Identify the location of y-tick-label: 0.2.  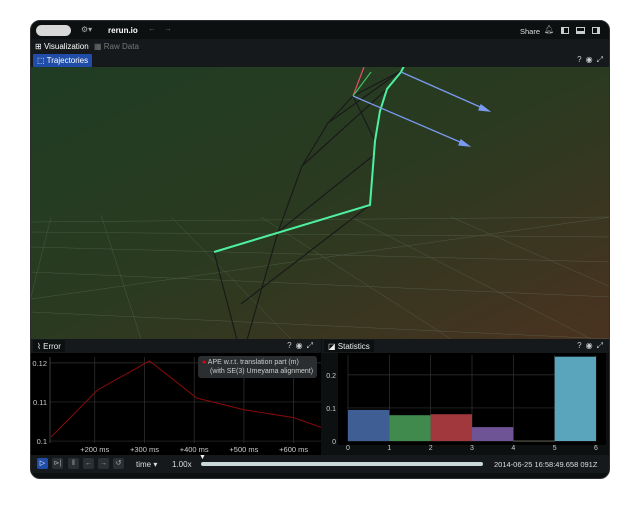
(331, 376).